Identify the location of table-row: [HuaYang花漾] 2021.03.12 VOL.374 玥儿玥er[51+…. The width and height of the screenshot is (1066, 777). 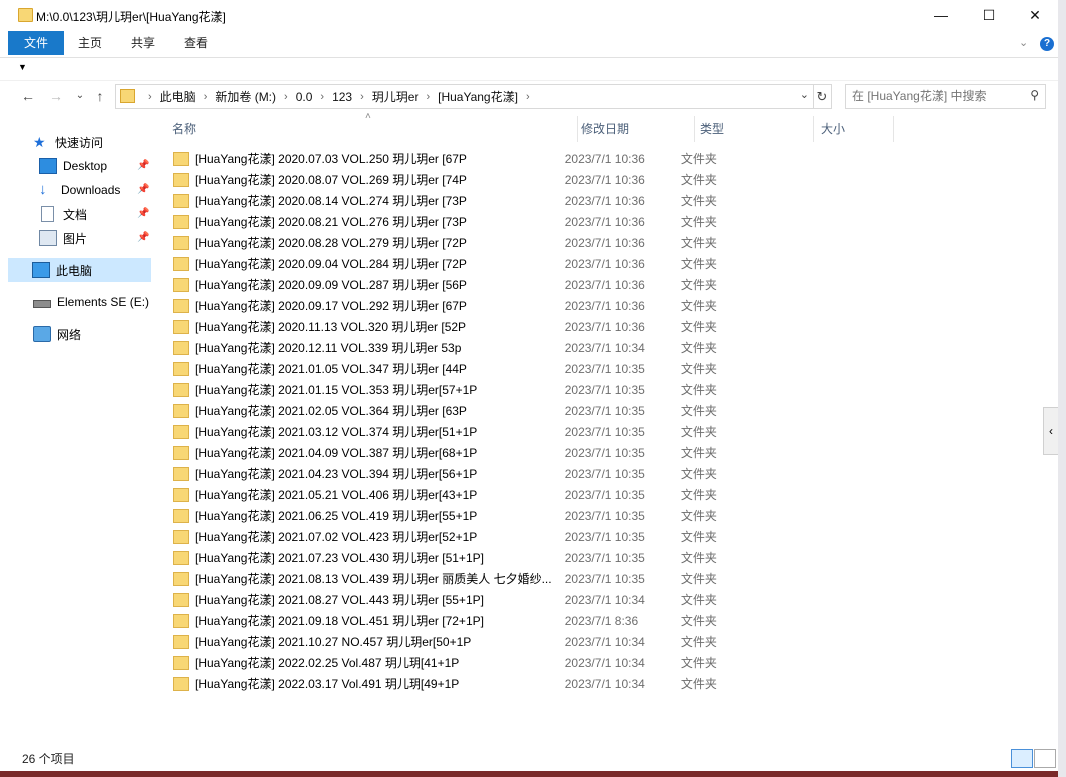
(468, 431).